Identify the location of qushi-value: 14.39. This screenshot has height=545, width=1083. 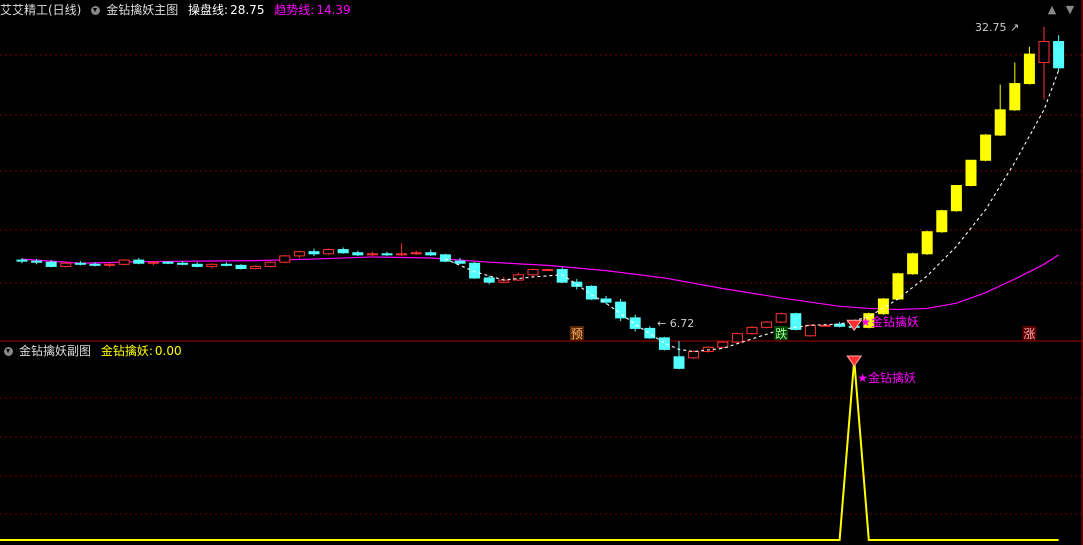
(333, 10).